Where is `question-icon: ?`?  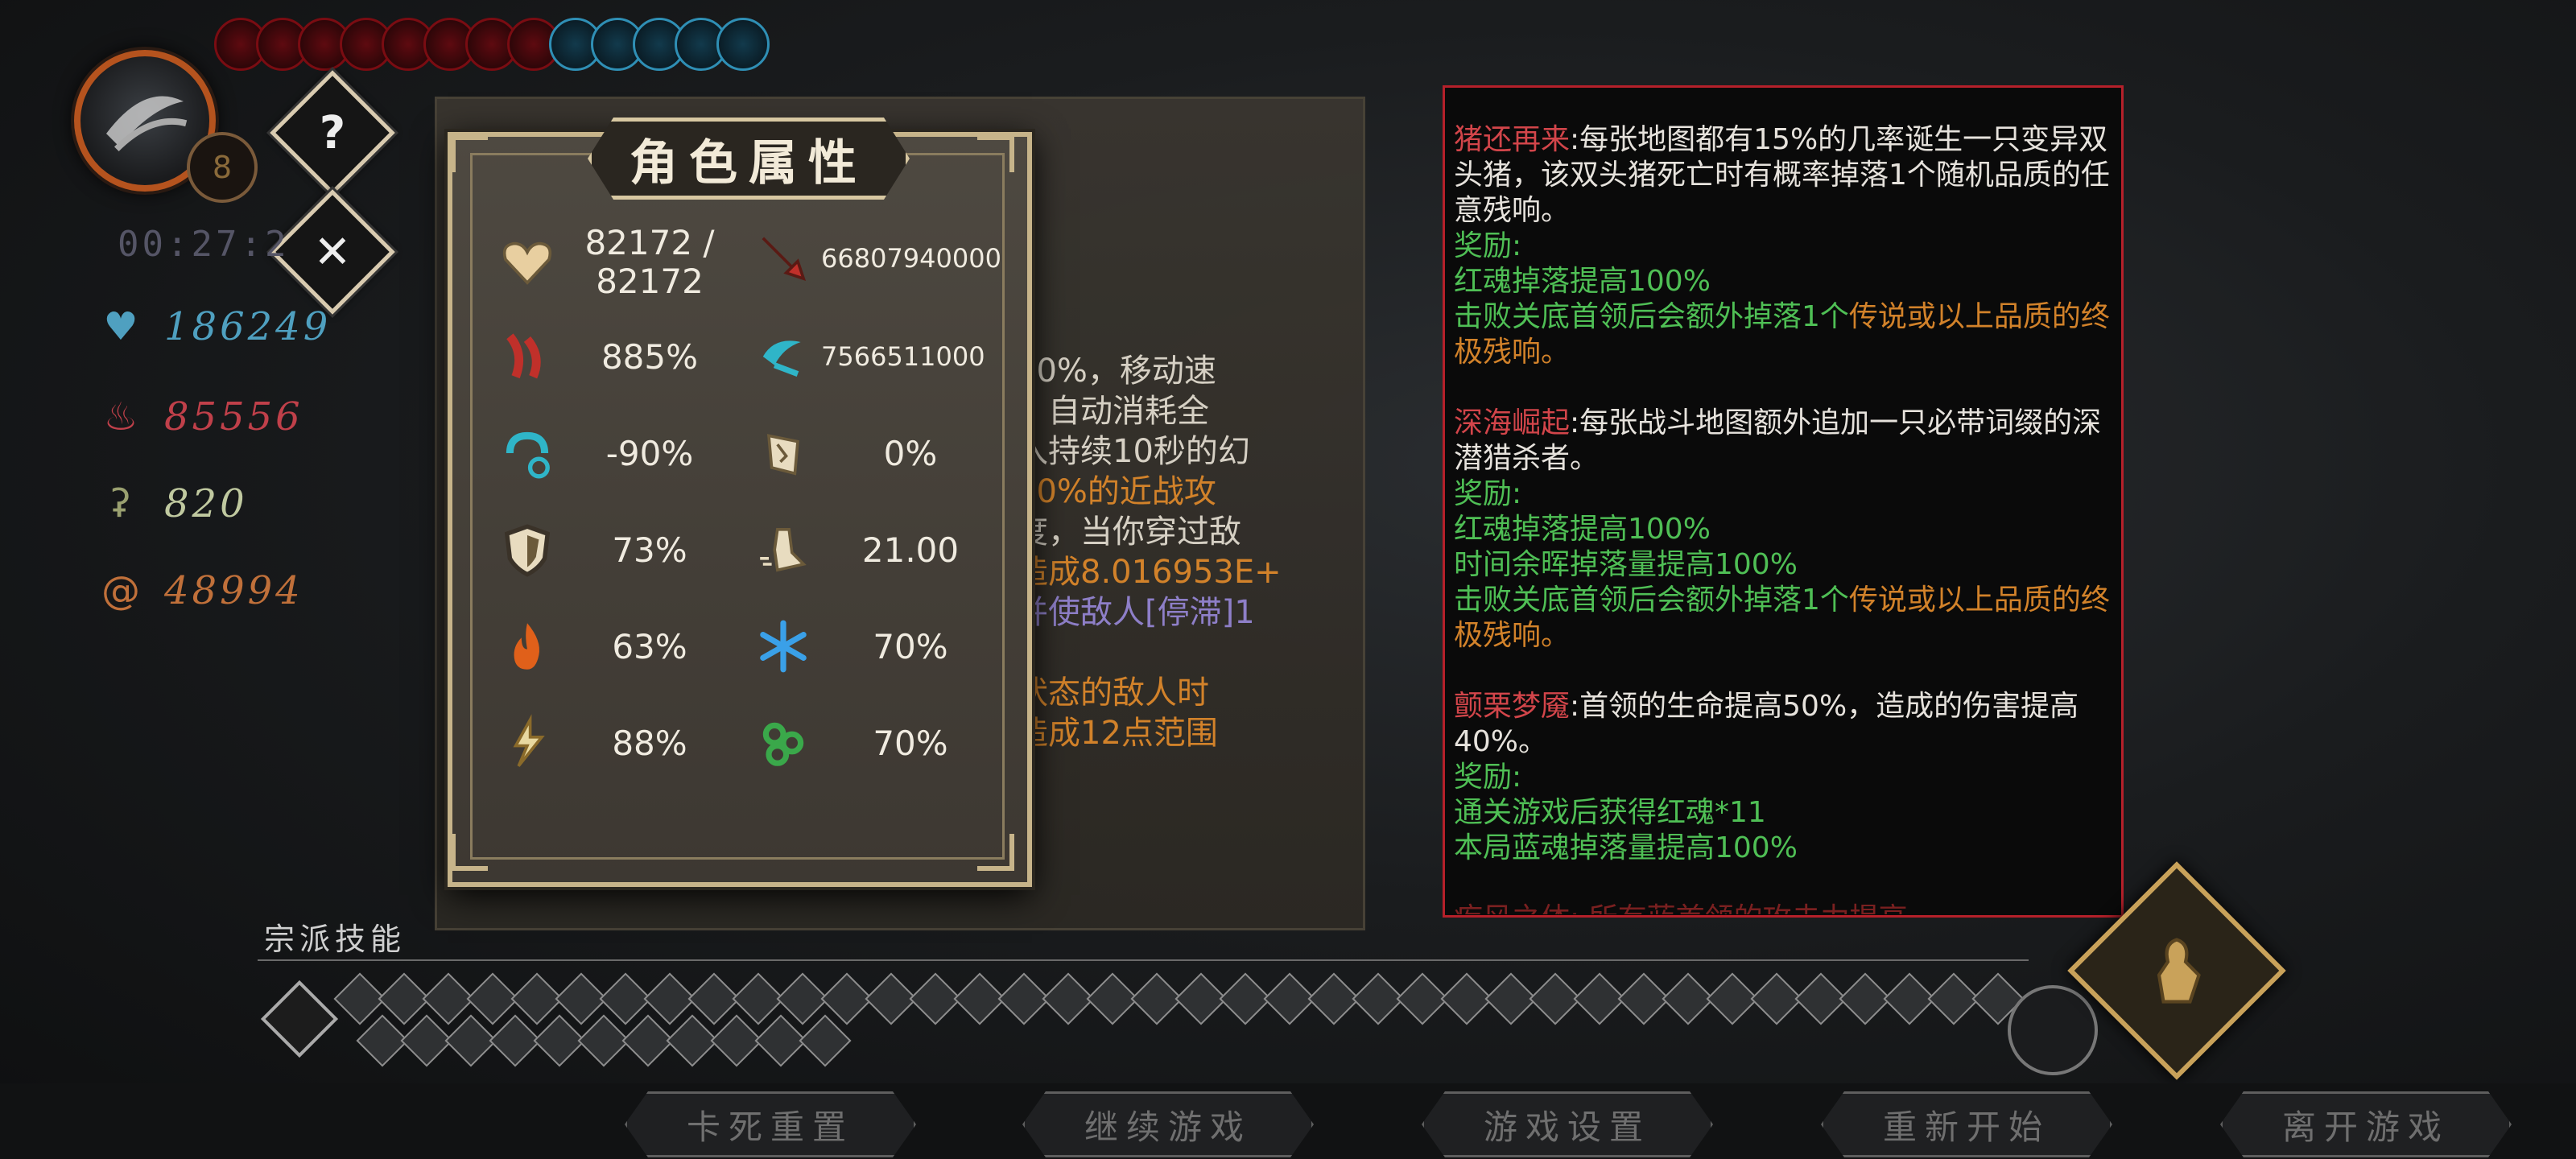 question-icon: ? is located at coordinates (332, 132).